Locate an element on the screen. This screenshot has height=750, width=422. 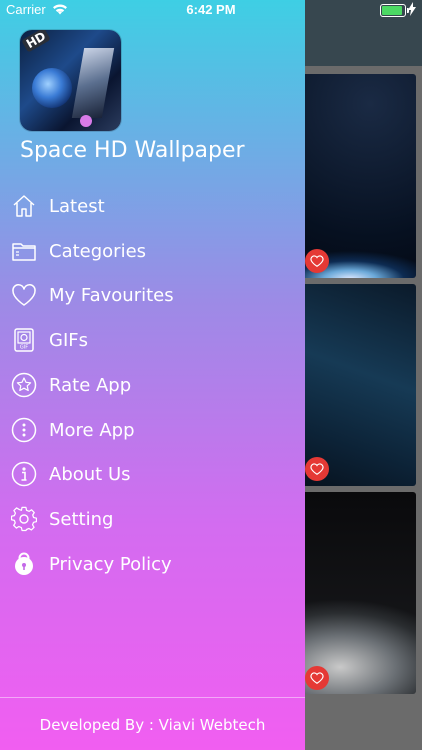
menu-item-label: Categories is located at coordinates (98, 251).